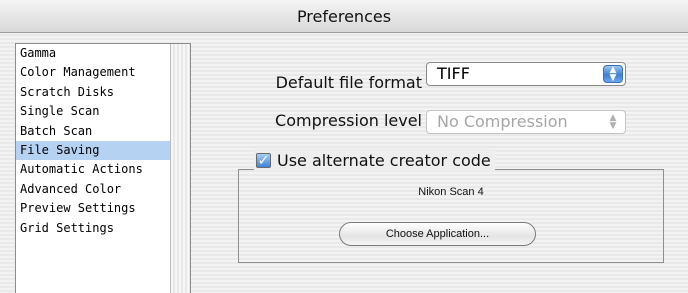 This screenshot has width=688, height=293. I want to click on compression-level-value: No Compression, so click(502, 121).